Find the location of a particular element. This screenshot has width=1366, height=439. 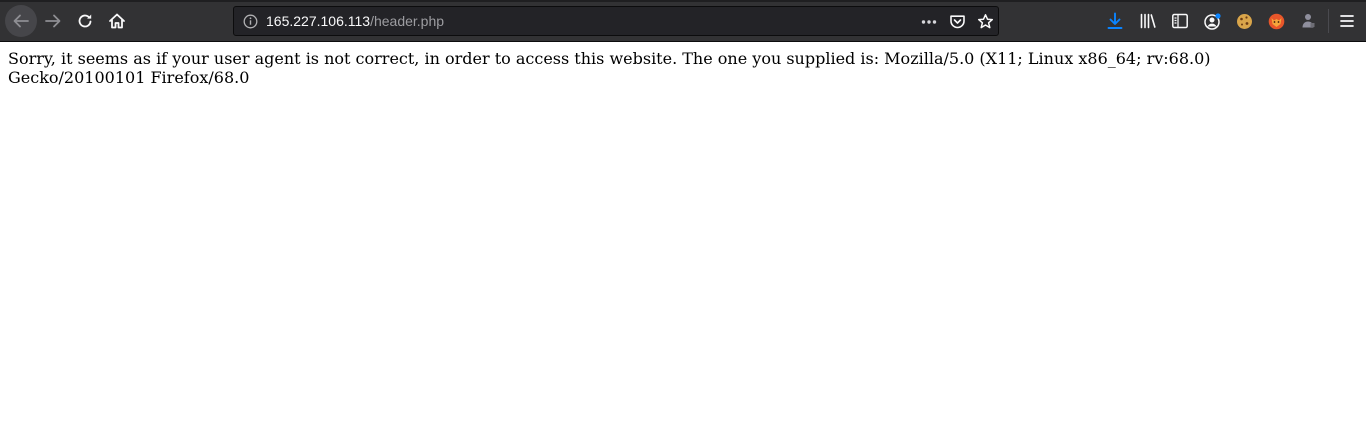

tab-edge-accent is located at coordinates (117, 1).